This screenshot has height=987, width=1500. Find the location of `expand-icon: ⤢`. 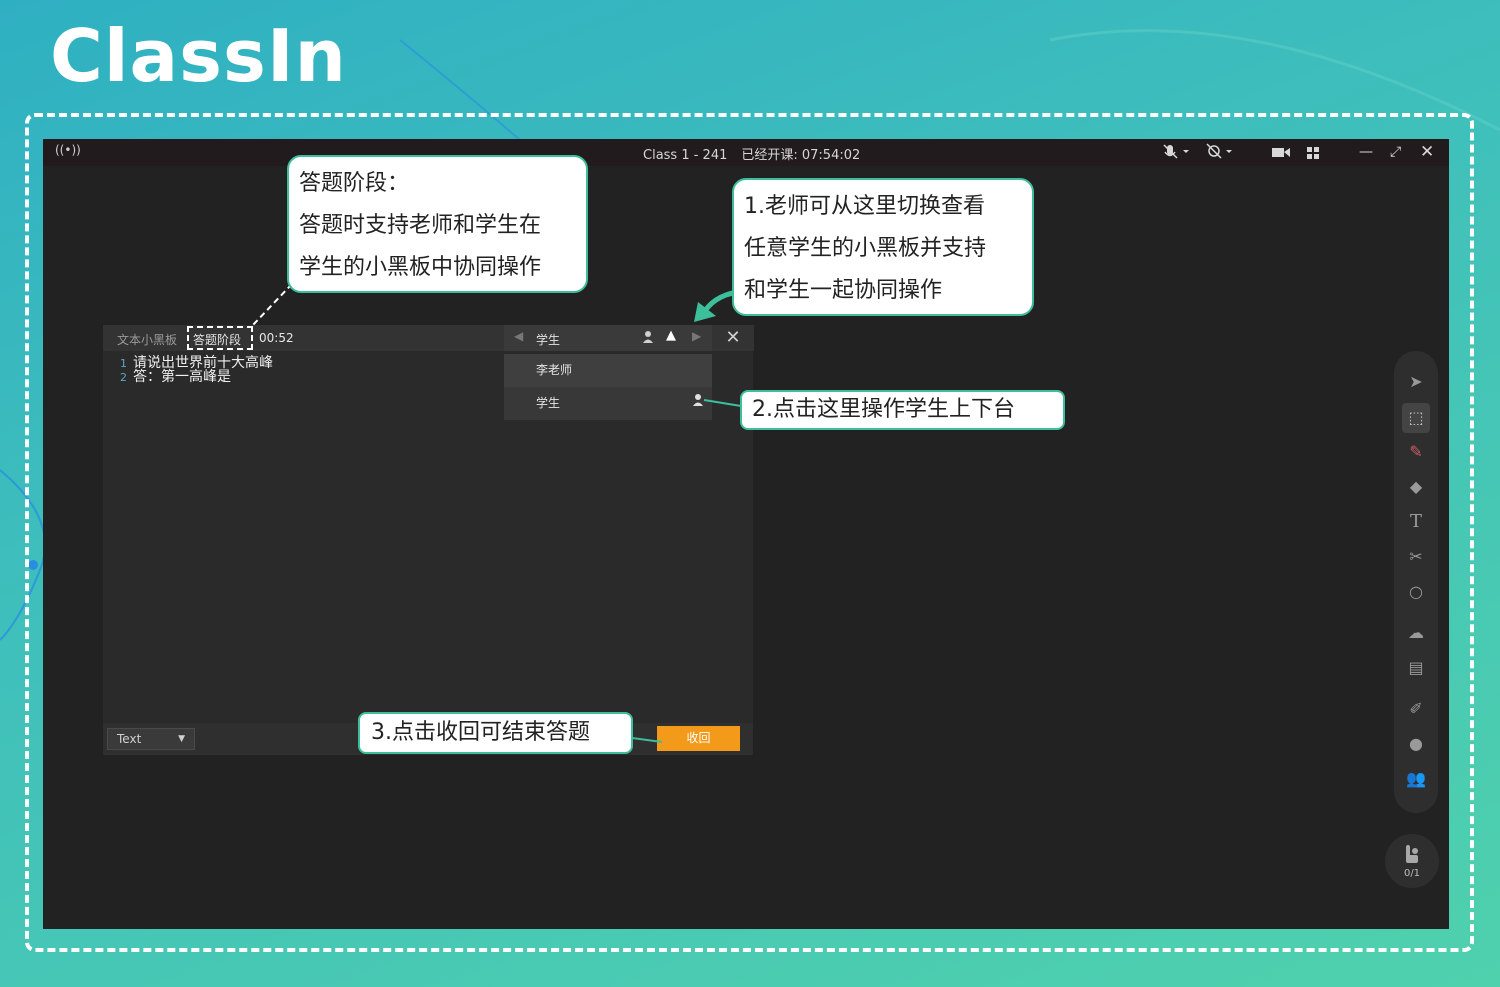

expand-icon: ⤢ is located at coordinates (1395, 152).